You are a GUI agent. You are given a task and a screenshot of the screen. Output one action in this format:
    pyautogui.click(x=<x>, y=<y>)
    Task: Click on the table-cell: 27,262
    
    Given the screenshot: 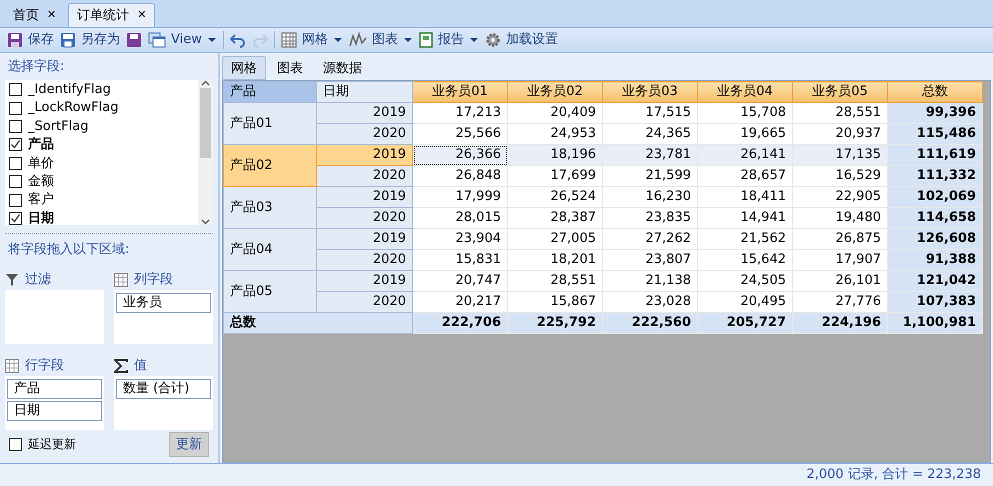 What is the action you would take?
    pyautogui.click(x=650, y=239)
    